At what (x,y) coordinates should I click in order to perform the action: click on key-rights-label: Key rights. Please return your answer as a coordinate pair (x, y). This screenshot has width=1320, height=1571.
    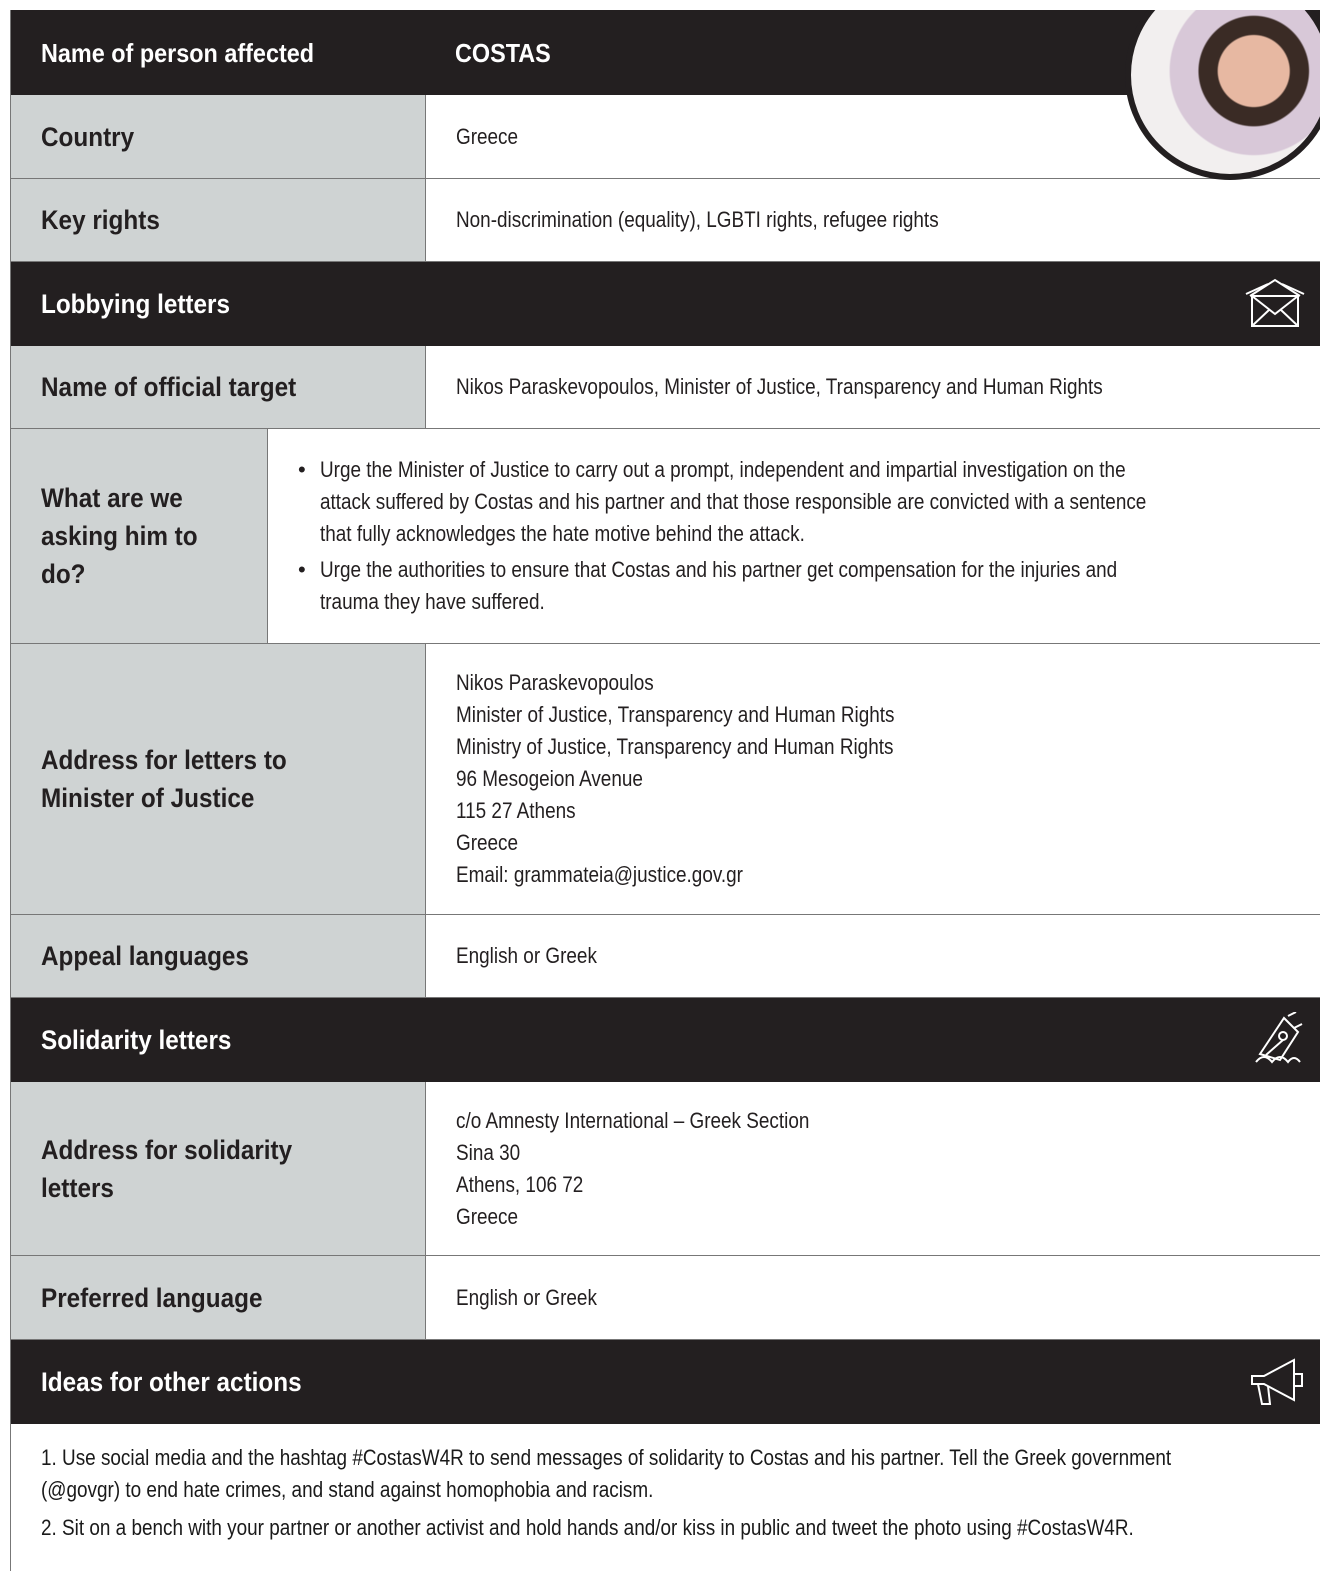
    Looking at the image, I should click on (218, 220).